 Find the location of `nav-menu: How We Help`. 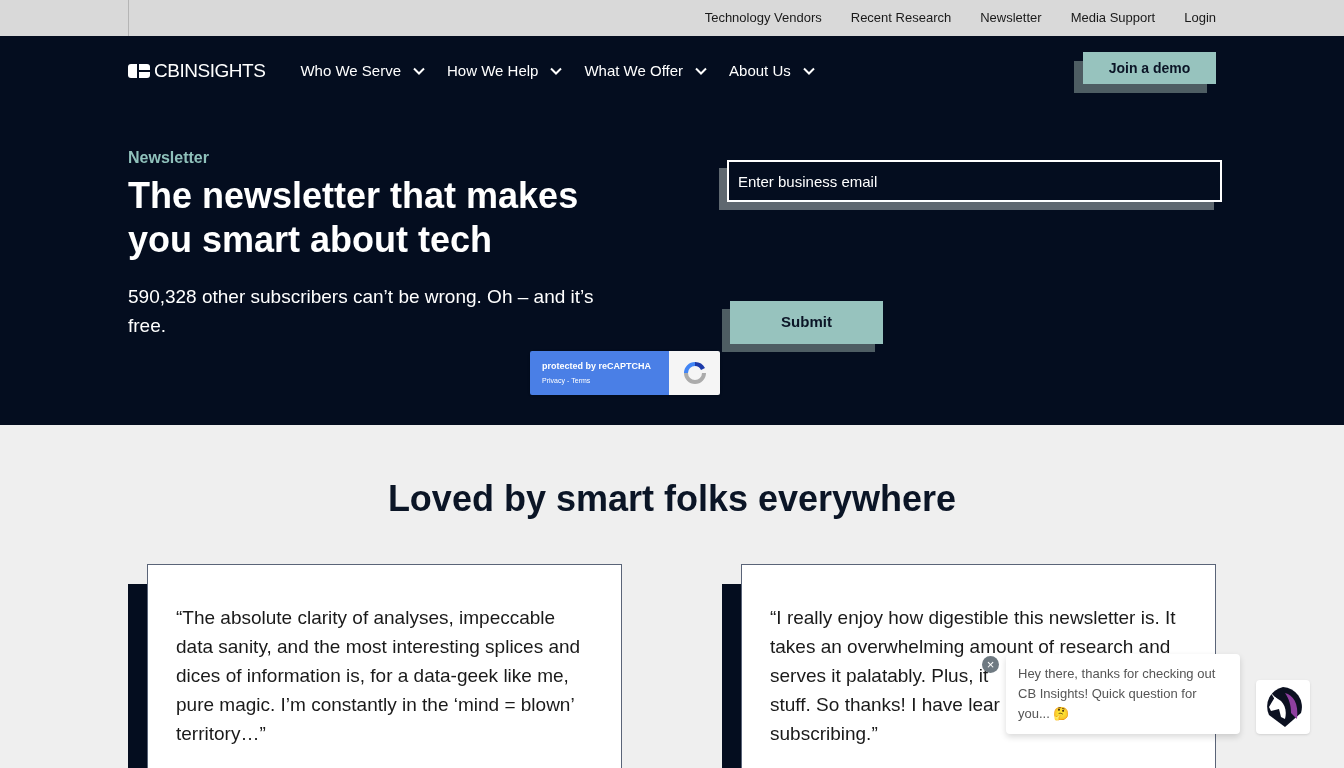

nav-menu: How We Help is located at coordinates (505, 71).